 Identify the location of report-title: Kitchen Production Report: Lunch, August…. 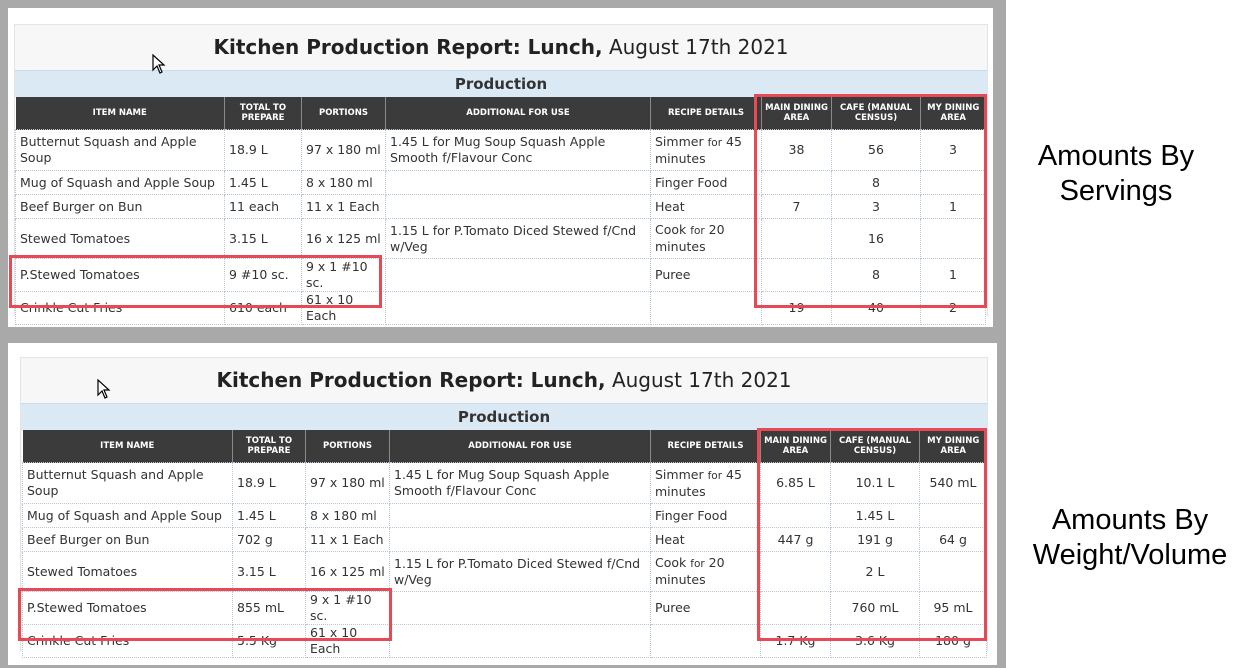
(504, 380).